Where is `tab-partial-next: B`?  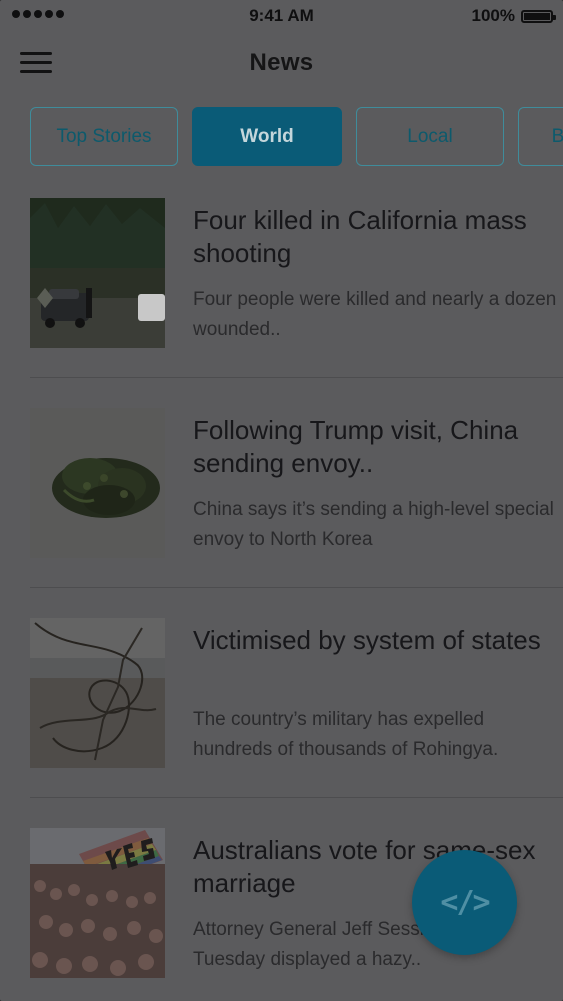
tab-partial-next: B is located at coordinates (540, 136).